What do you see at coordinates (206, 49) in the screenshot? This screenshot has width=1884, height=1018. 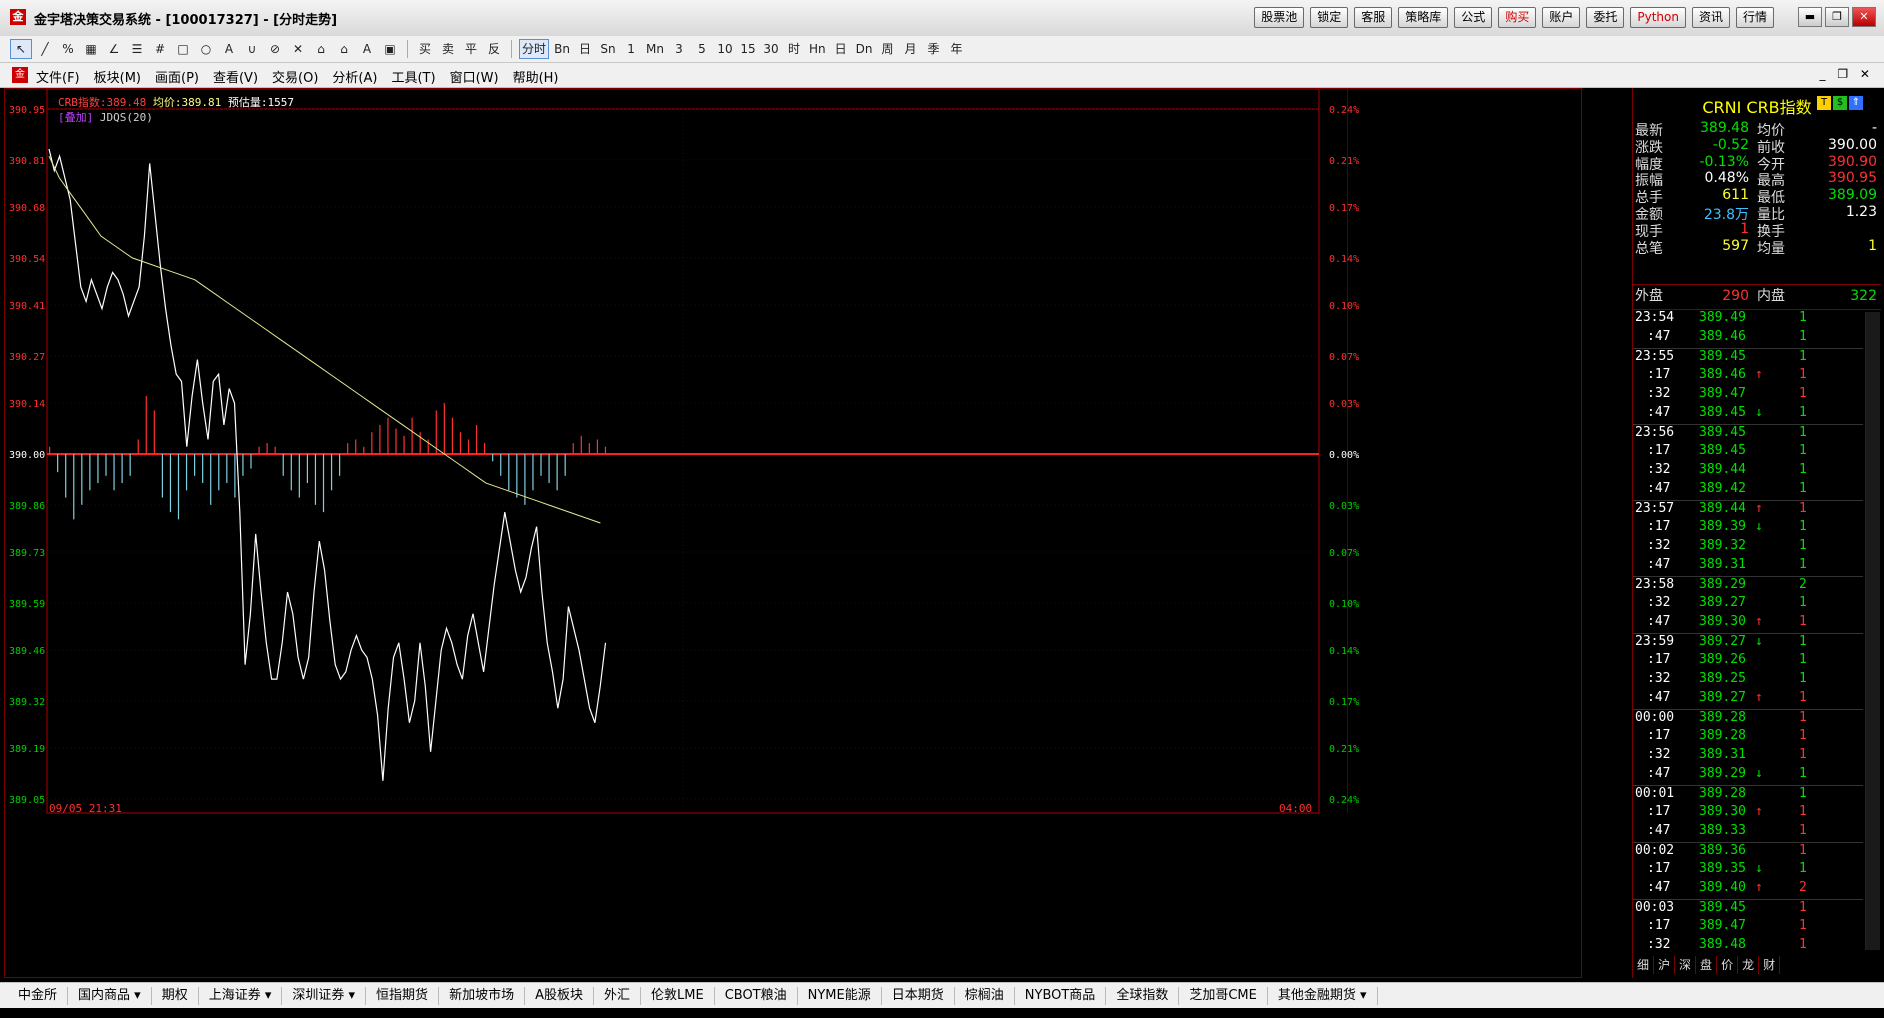 I see `tool-icon-8: ○` at bounding box center [206, 49].